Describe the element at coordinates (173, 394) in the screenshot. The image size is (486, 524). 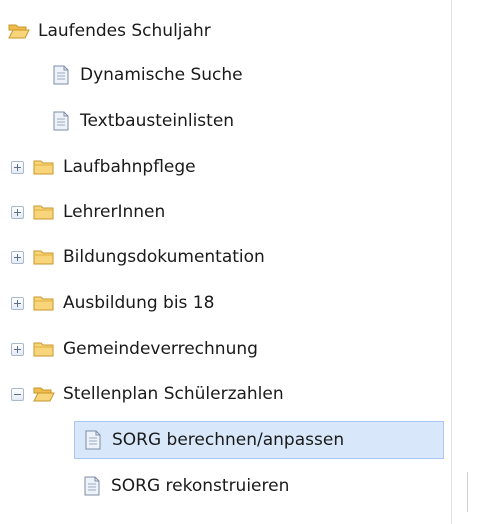
I see `tree-node-label: Stellenplan Schülerzahlen` at that location.